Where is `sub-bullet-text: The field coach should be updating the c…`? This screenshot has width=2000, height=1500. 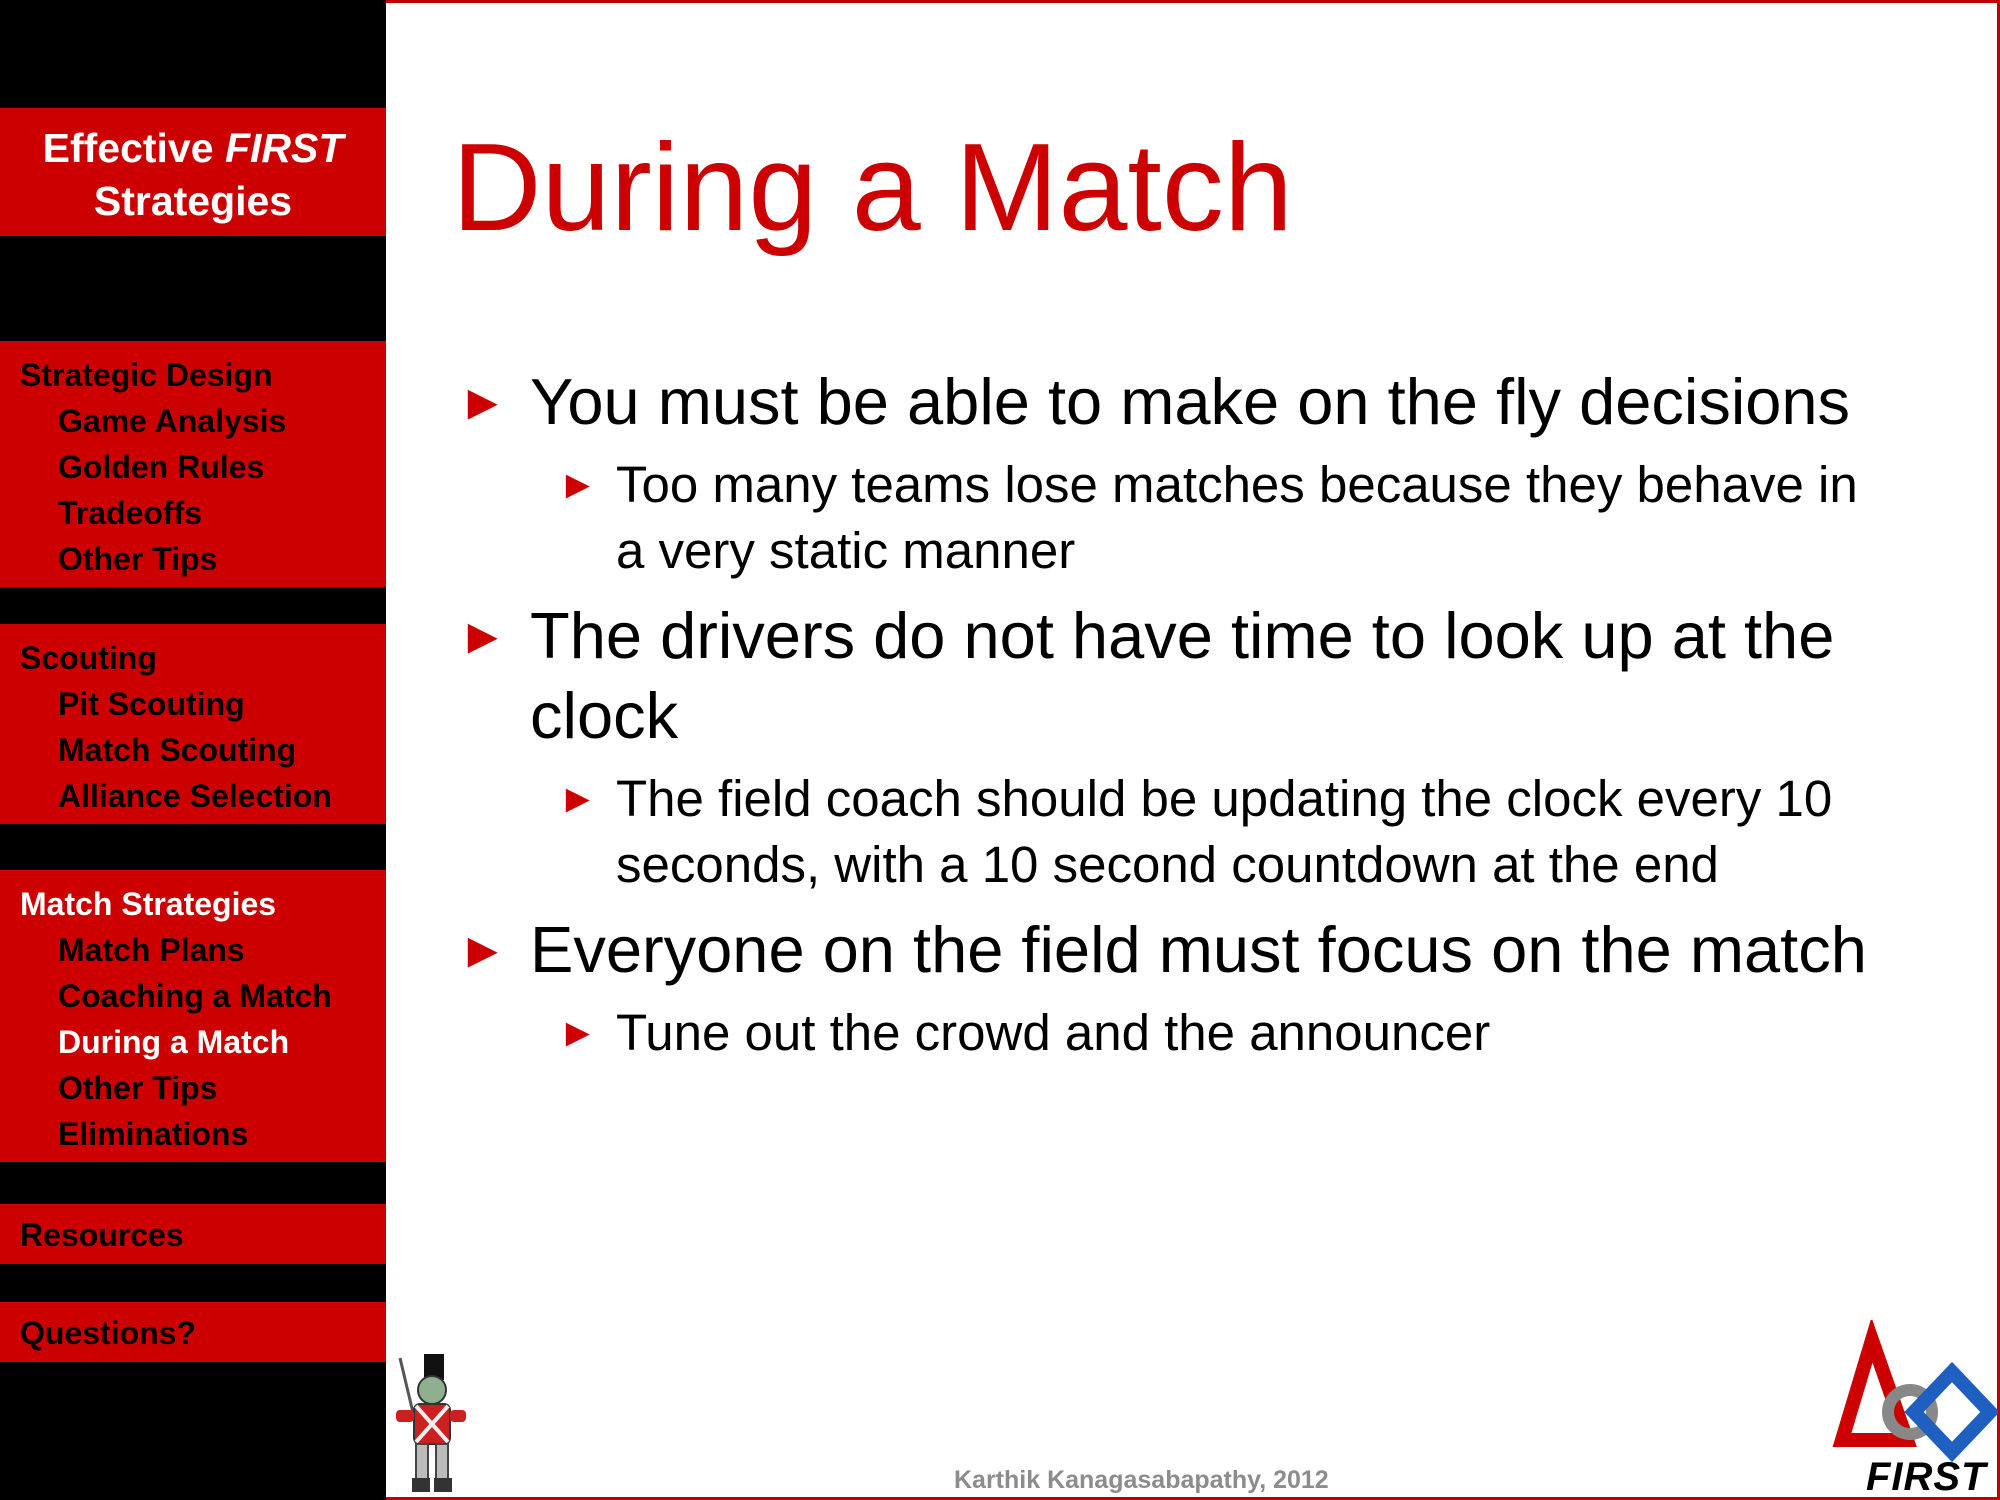 sub-bullet-text: The field coach should be updating the c… is located at coordinates (1224, 831).